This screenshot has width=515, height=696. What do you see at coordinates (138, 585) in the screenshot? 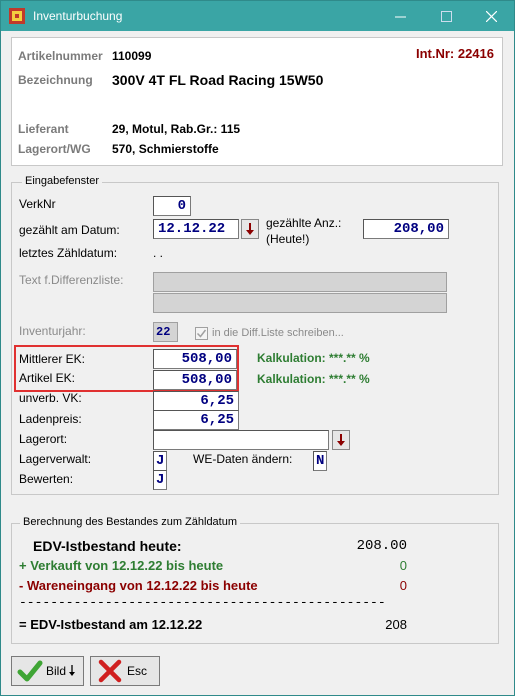
I see `wareneingang-label: - Wareneingang von 12.12.22 bis heute` at bounding box center [138, 585].